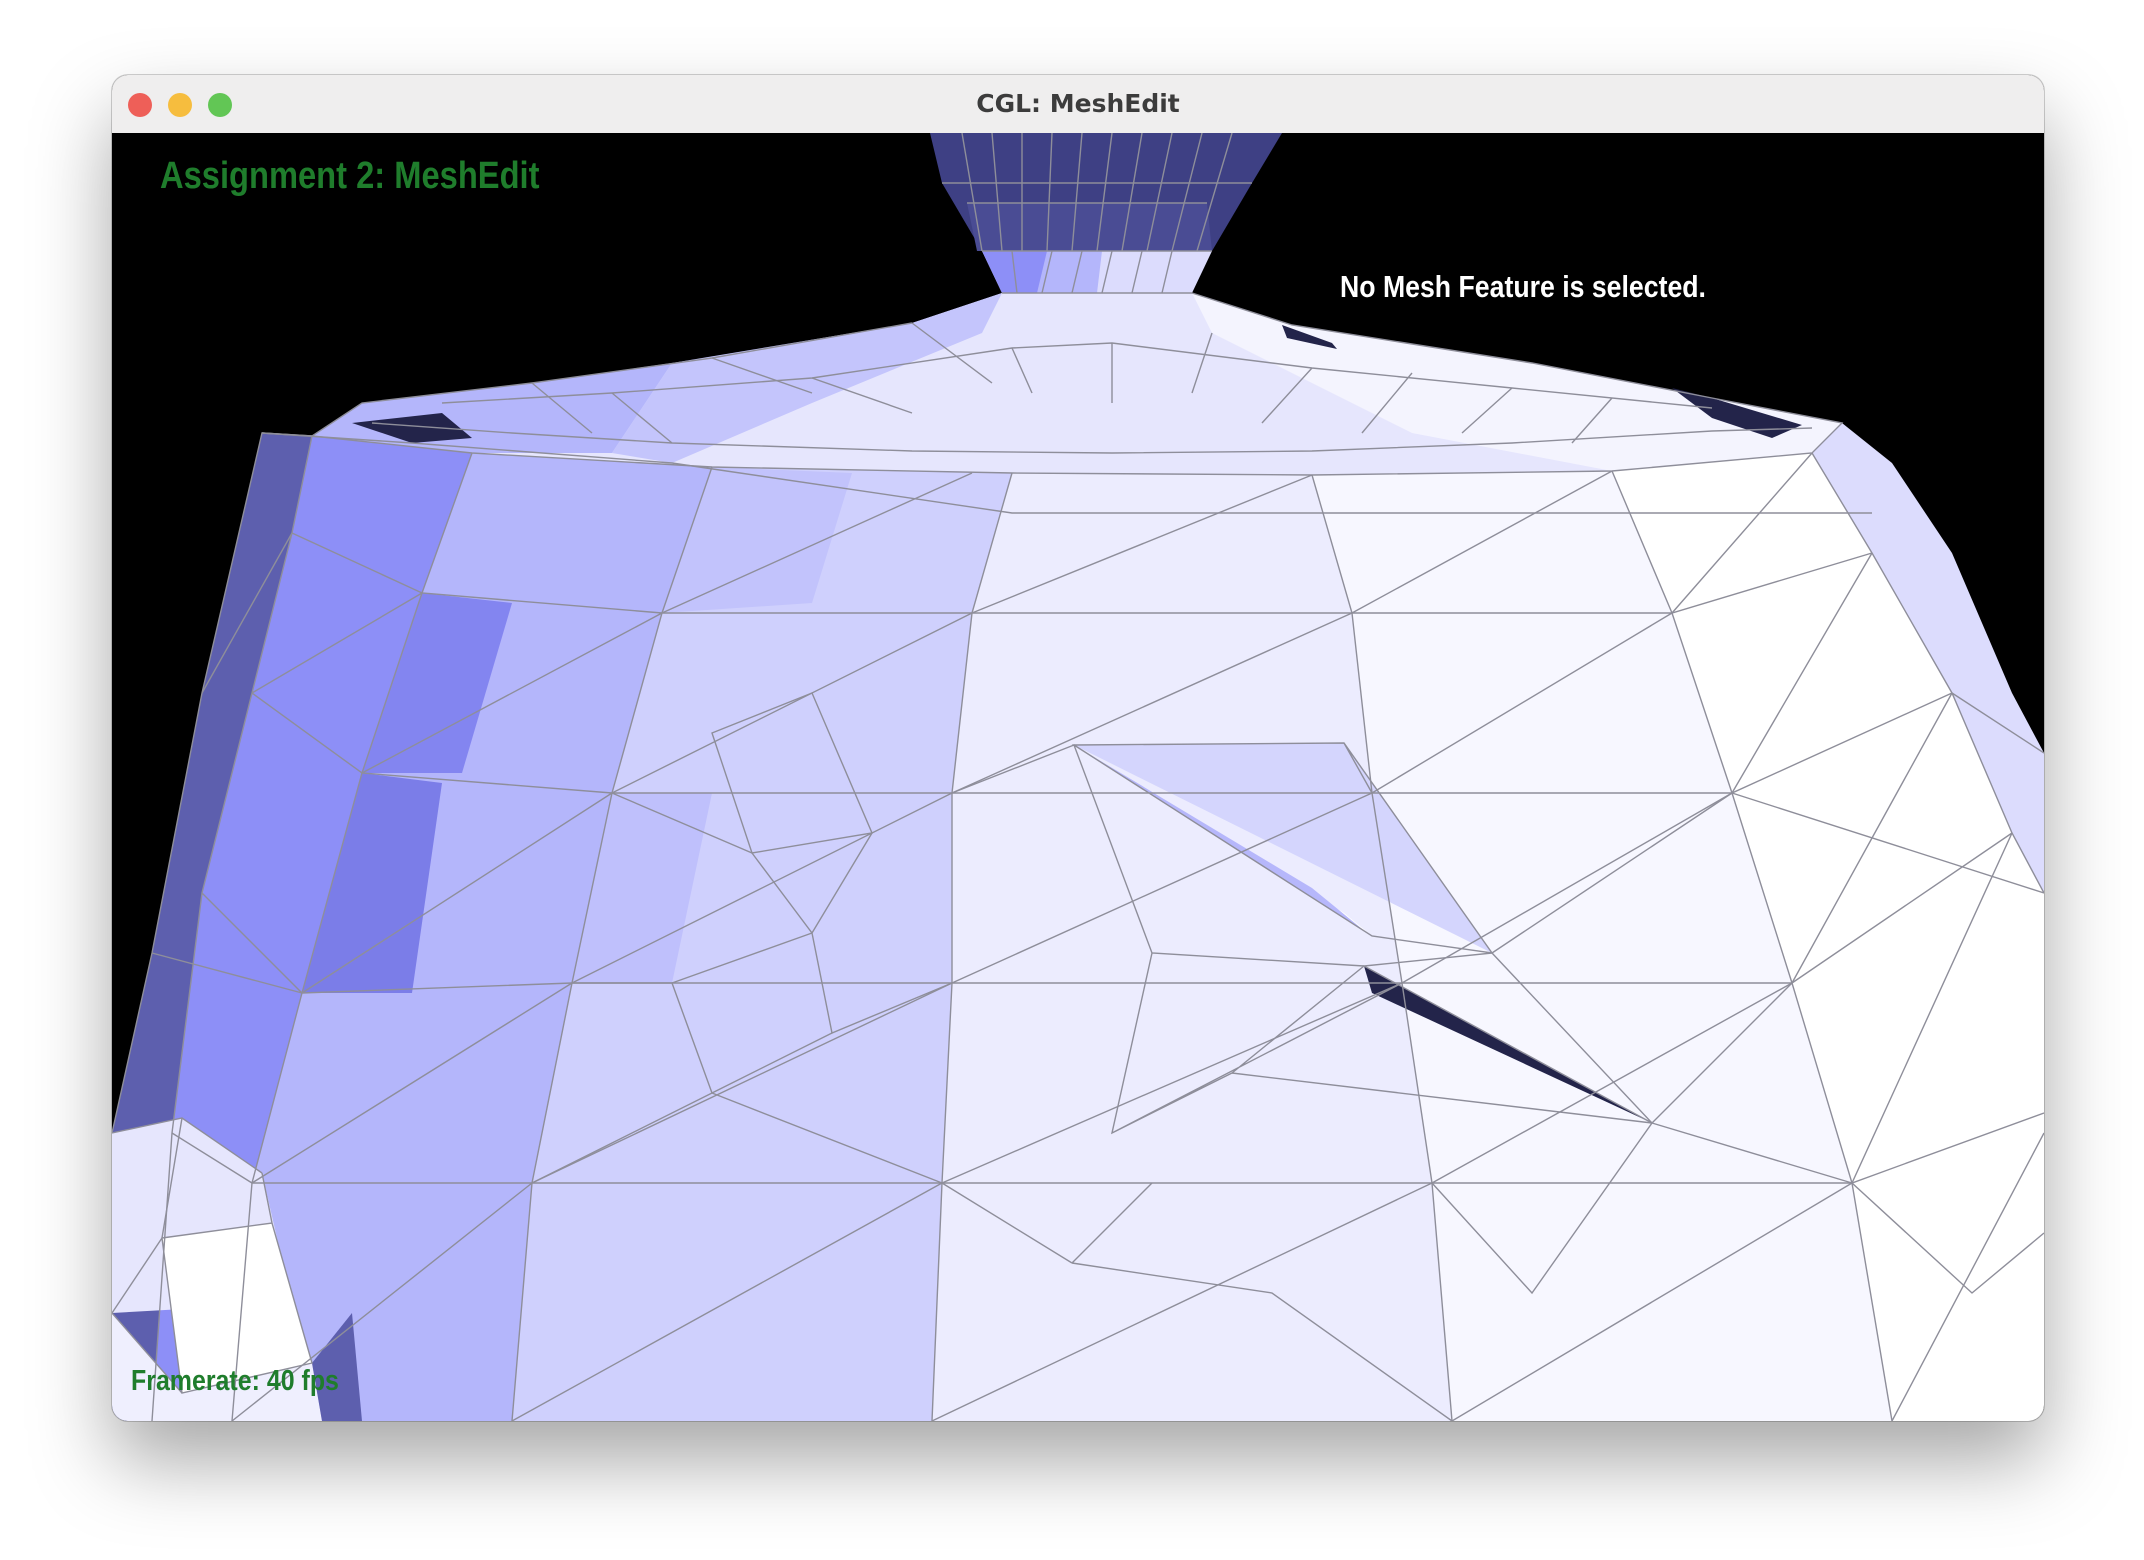  Describe the element at coordinates (1523, 286) in the screenshot. I see `selection-status-text: No Mesh Feature is selected.` at that location.